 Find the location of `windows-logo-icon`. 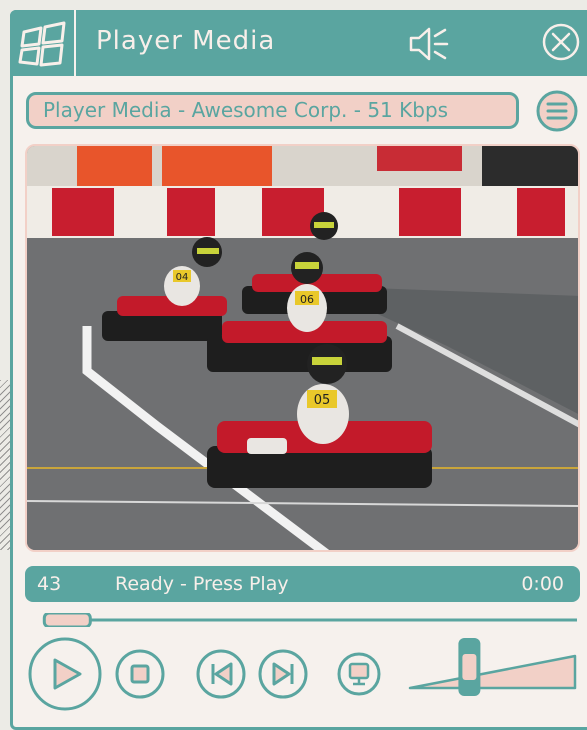

windows-logo-icon is located at coordinates (42, 44).